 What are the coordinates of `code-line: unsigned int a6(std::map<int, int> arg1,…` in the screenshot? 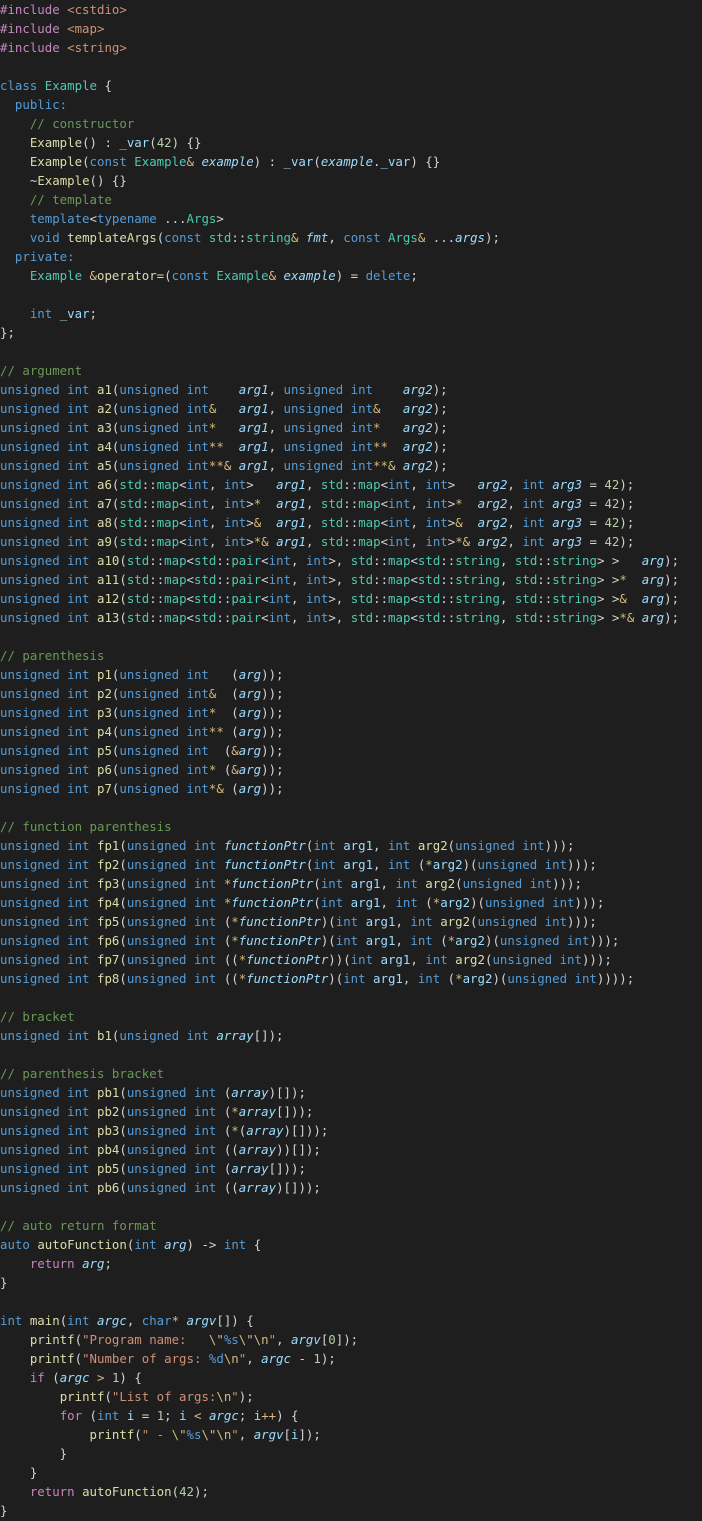 It's located at (351, 484).